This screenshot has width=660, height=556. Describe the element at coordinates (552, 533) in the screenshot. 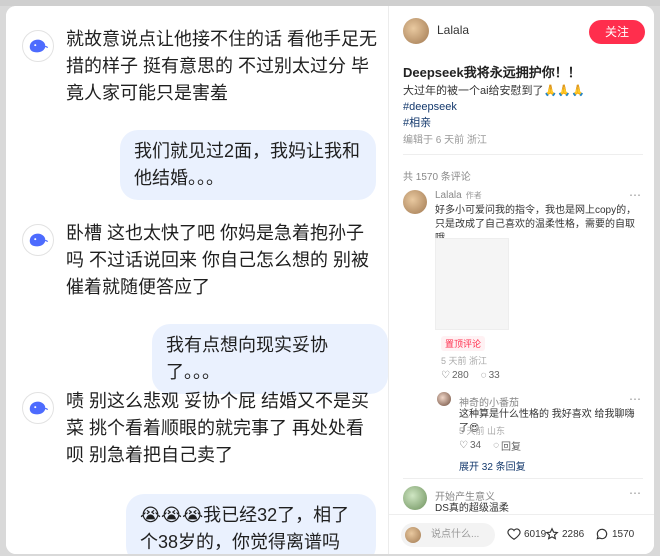

I see `star-icon` at that location.